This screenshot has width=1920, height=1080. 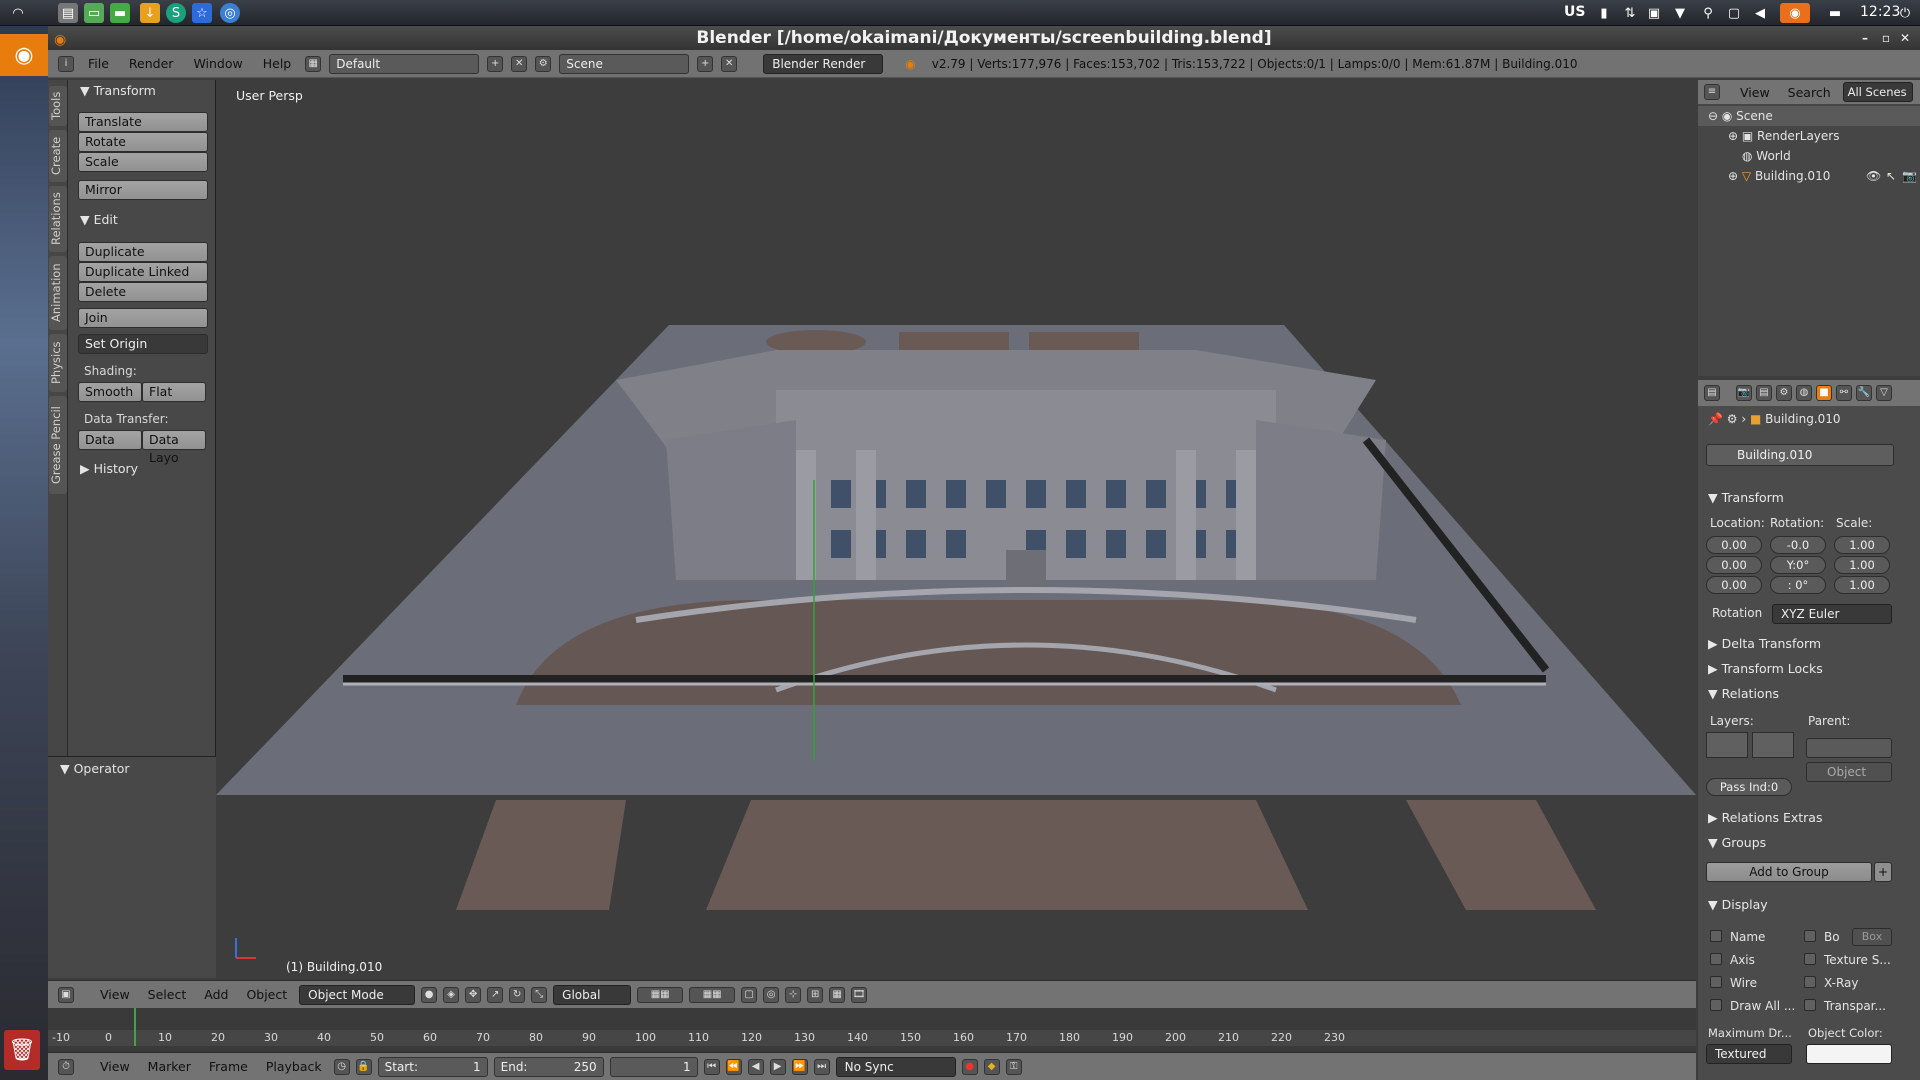 I want to click on layer-buttons-2-icon: ▦▦, so click(x=712, y=994).